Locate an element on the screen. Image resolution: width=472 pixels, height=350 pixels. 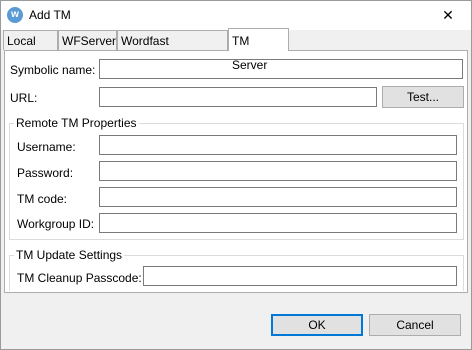
tab-local-tm: Local TM is located at coordinates (30, 49).